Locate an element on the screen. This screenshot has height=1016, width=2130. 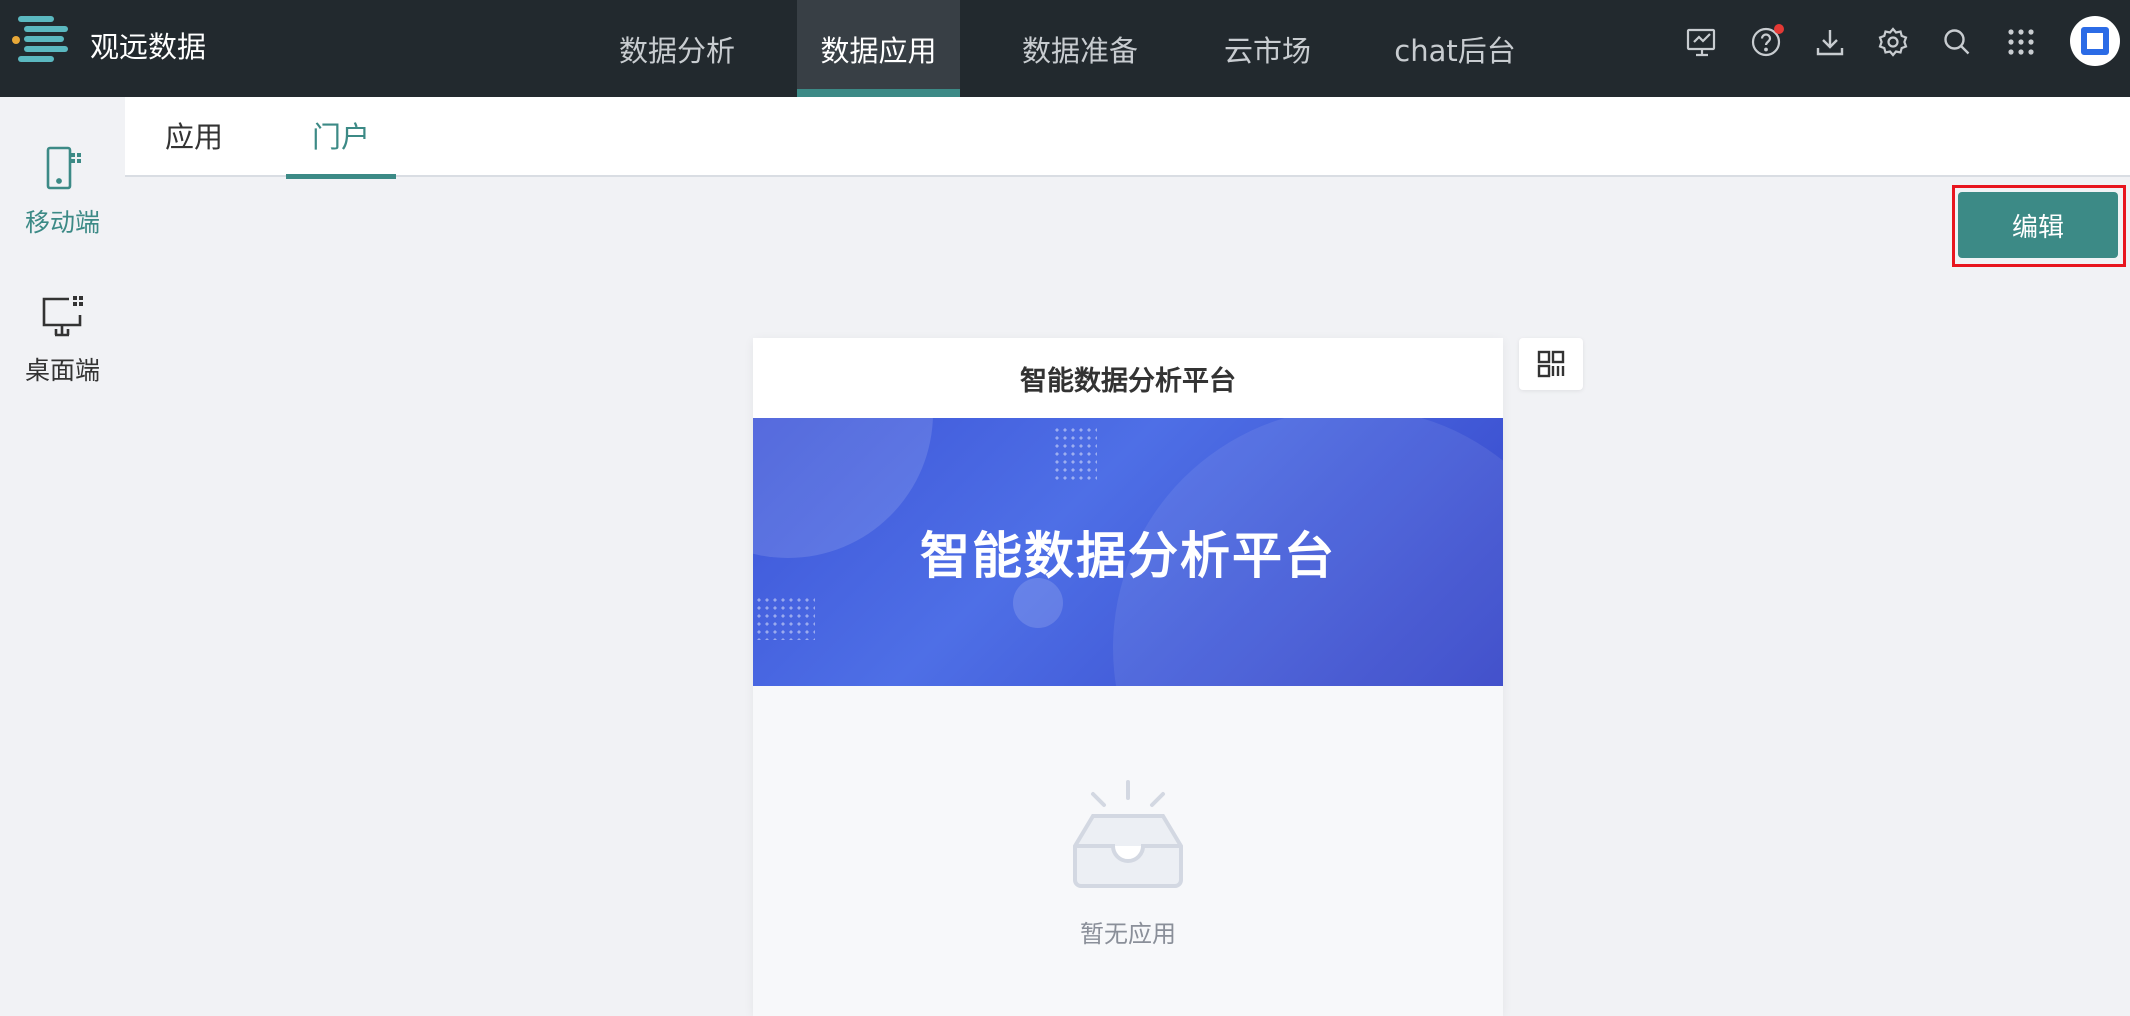
tab-applications: 应用 is located at coordinates (194, 137).